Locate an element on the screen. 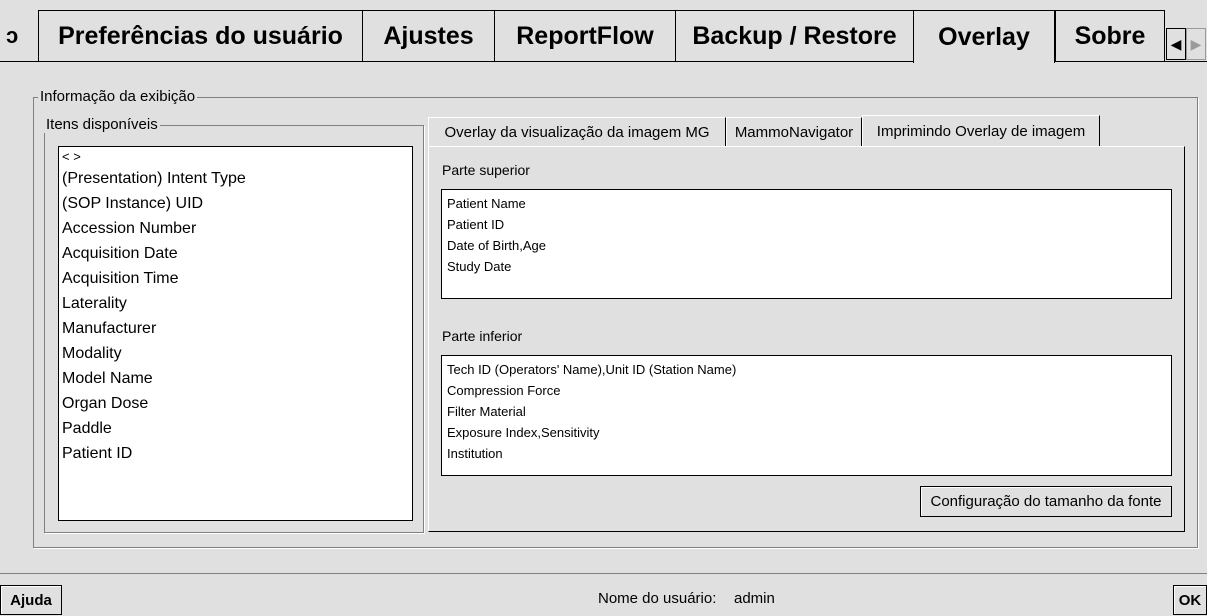  ok-button: OK is located at coordinates (1190, 600).